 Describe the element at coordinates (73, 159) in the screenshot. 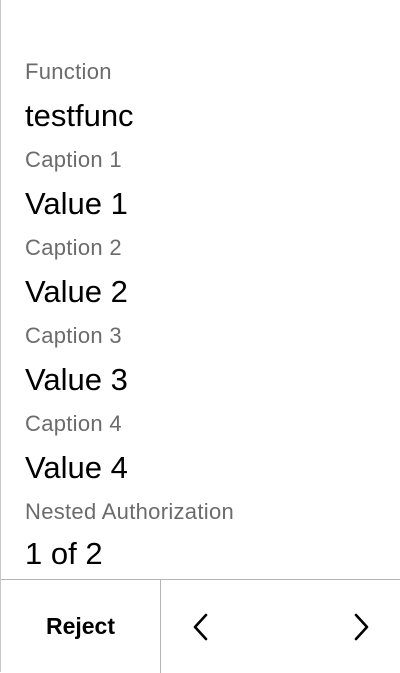

I see `field-caption: Caption 1` at that location.